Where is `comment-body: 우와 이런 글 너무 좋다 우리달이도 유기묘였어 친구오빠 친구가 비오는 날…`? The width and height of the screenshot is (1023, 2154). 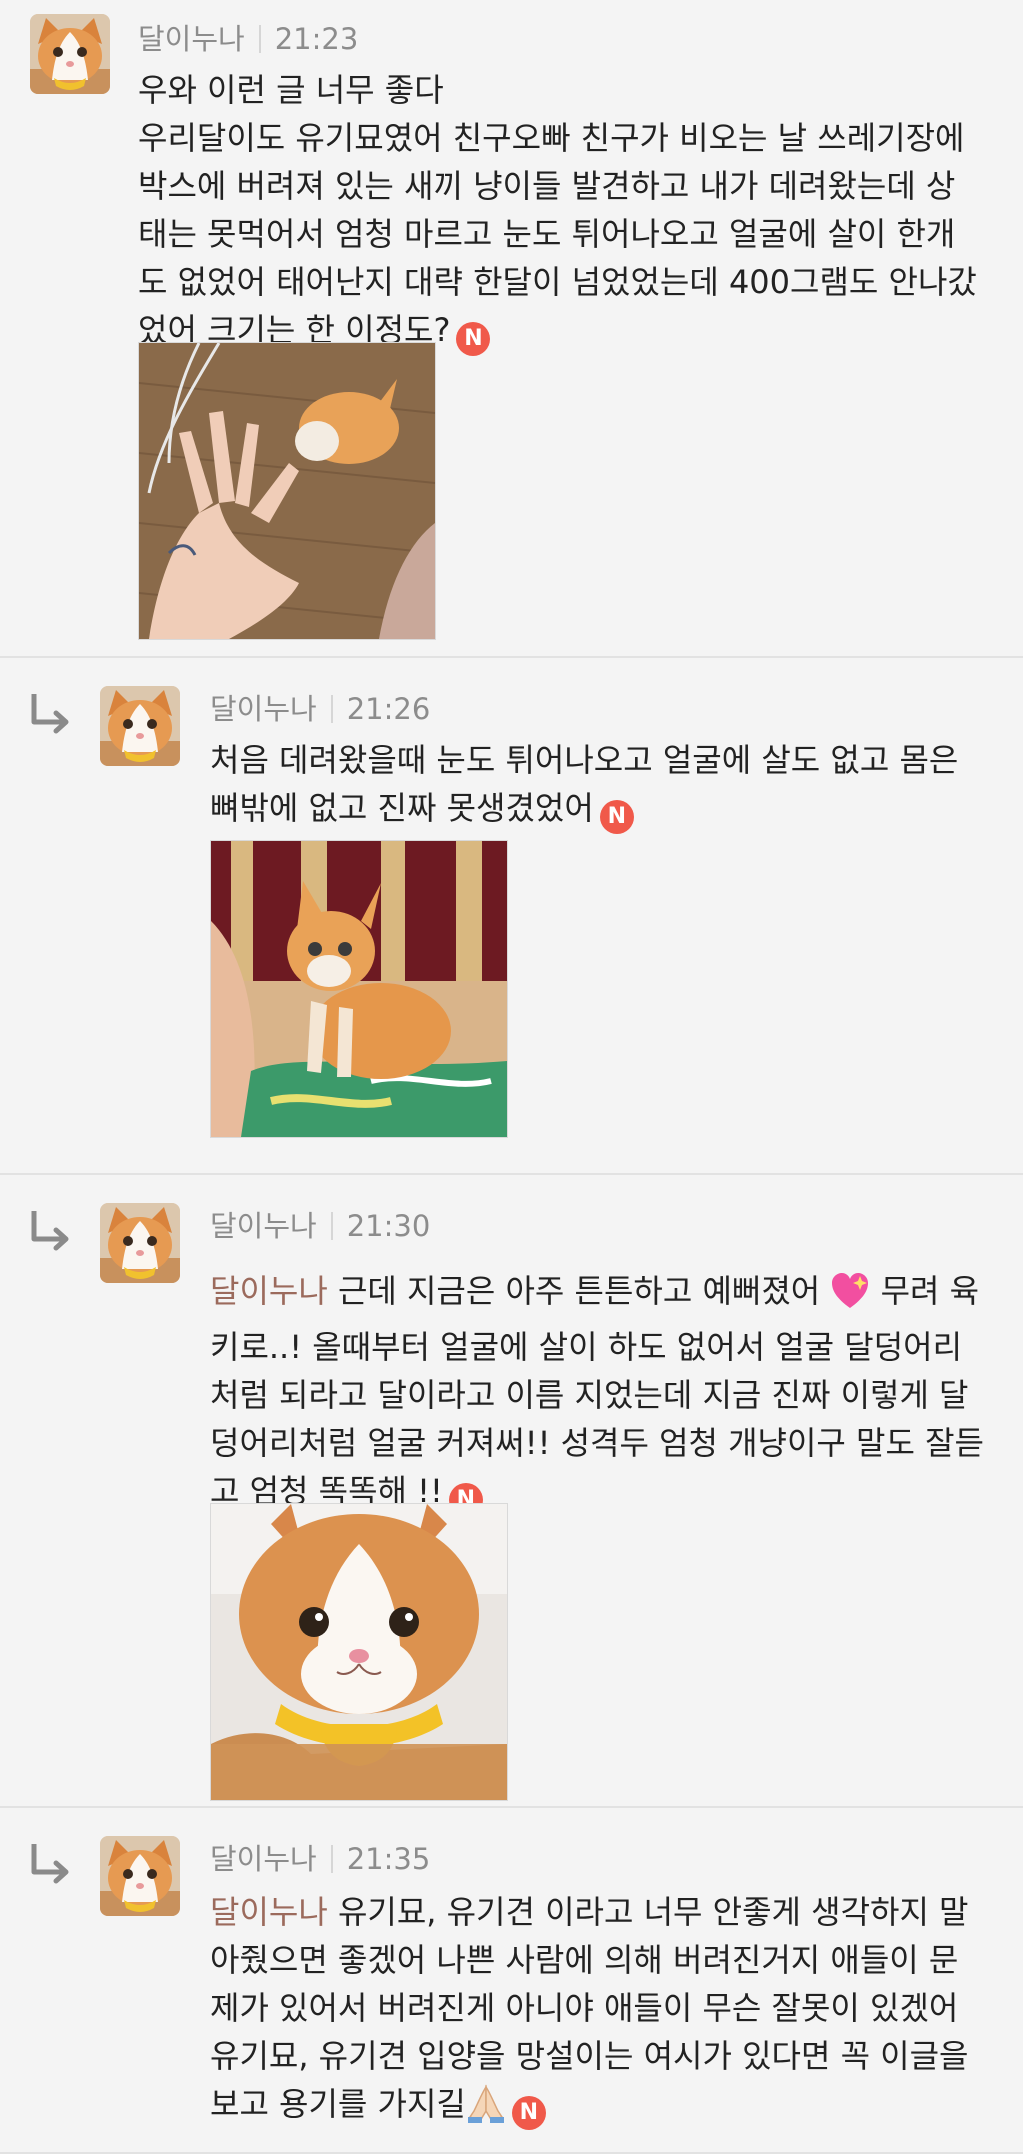
comment-body: 우와 이런 글 너무 좋다 우리달이도 유기묘였어 친구오빠 친구가 비오는 날… is located at coordinates (568, 211).